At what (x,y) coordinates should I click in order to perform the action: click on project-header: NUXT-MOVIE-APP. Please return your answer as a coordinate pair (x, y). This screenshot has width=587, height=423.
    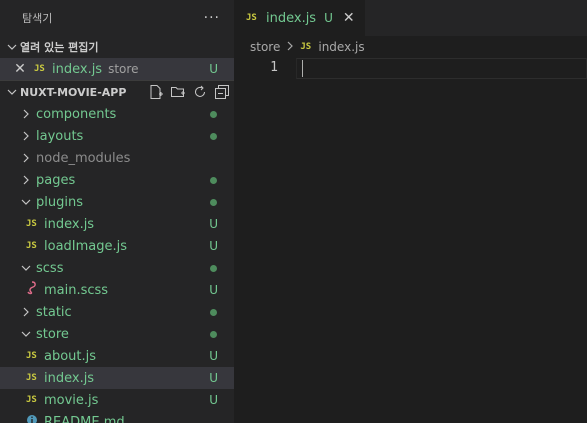
    Looking at the image, I should click on (117, 91).